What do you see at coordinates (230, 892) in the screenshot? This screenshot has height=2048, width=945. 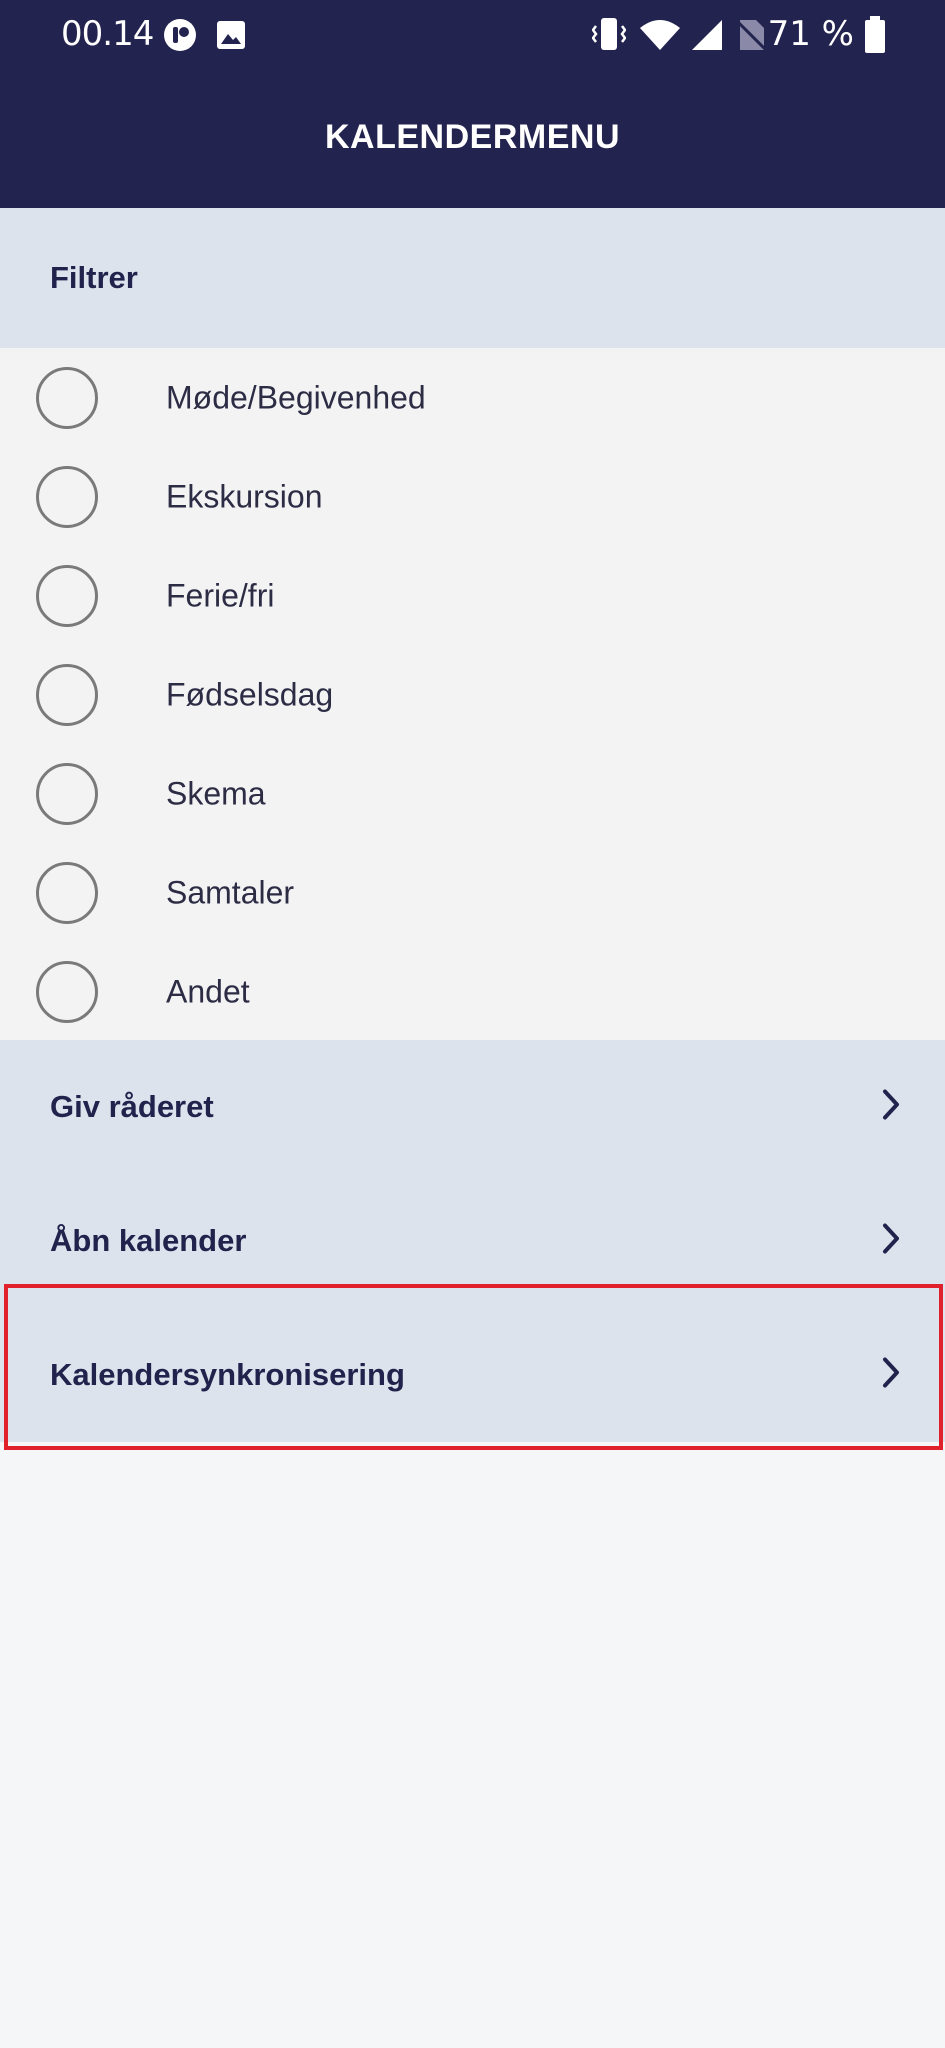 I see `filter-item-label: Samtaler` at bounding box center [230, 892].